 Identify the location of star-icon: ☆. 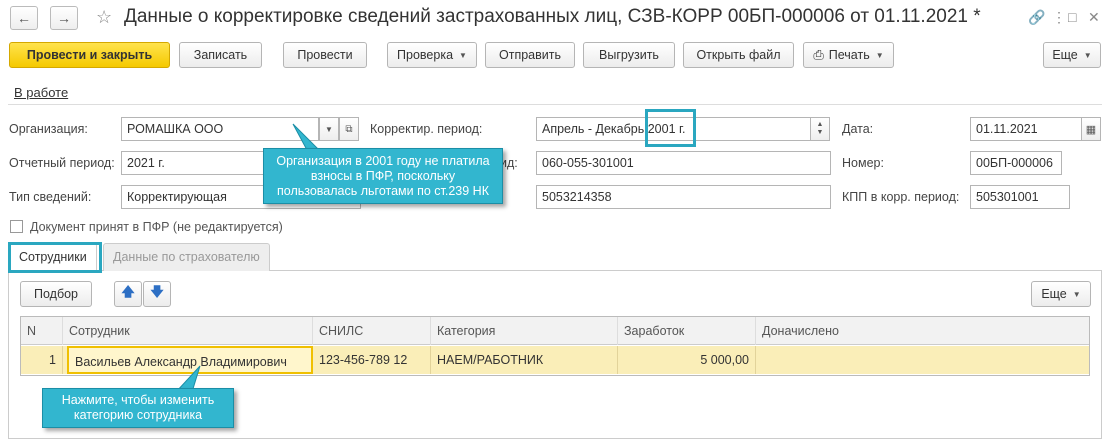
(104, 17).